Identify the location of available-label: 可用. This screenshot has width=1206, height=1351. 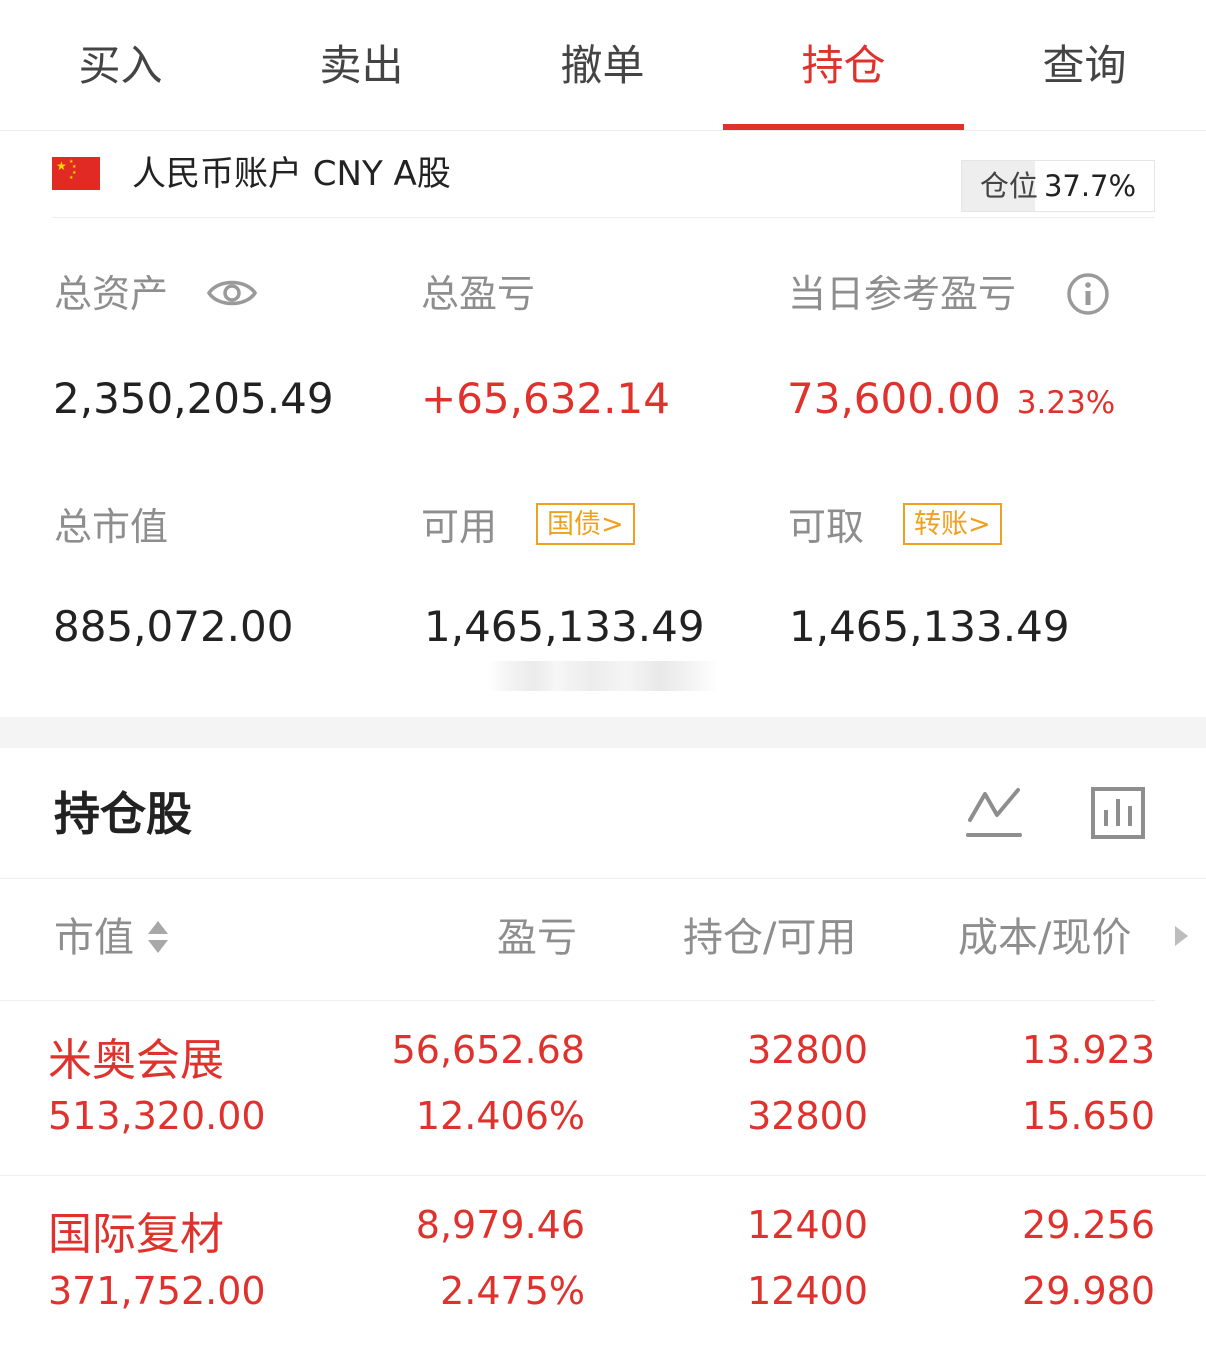
(459, 527).